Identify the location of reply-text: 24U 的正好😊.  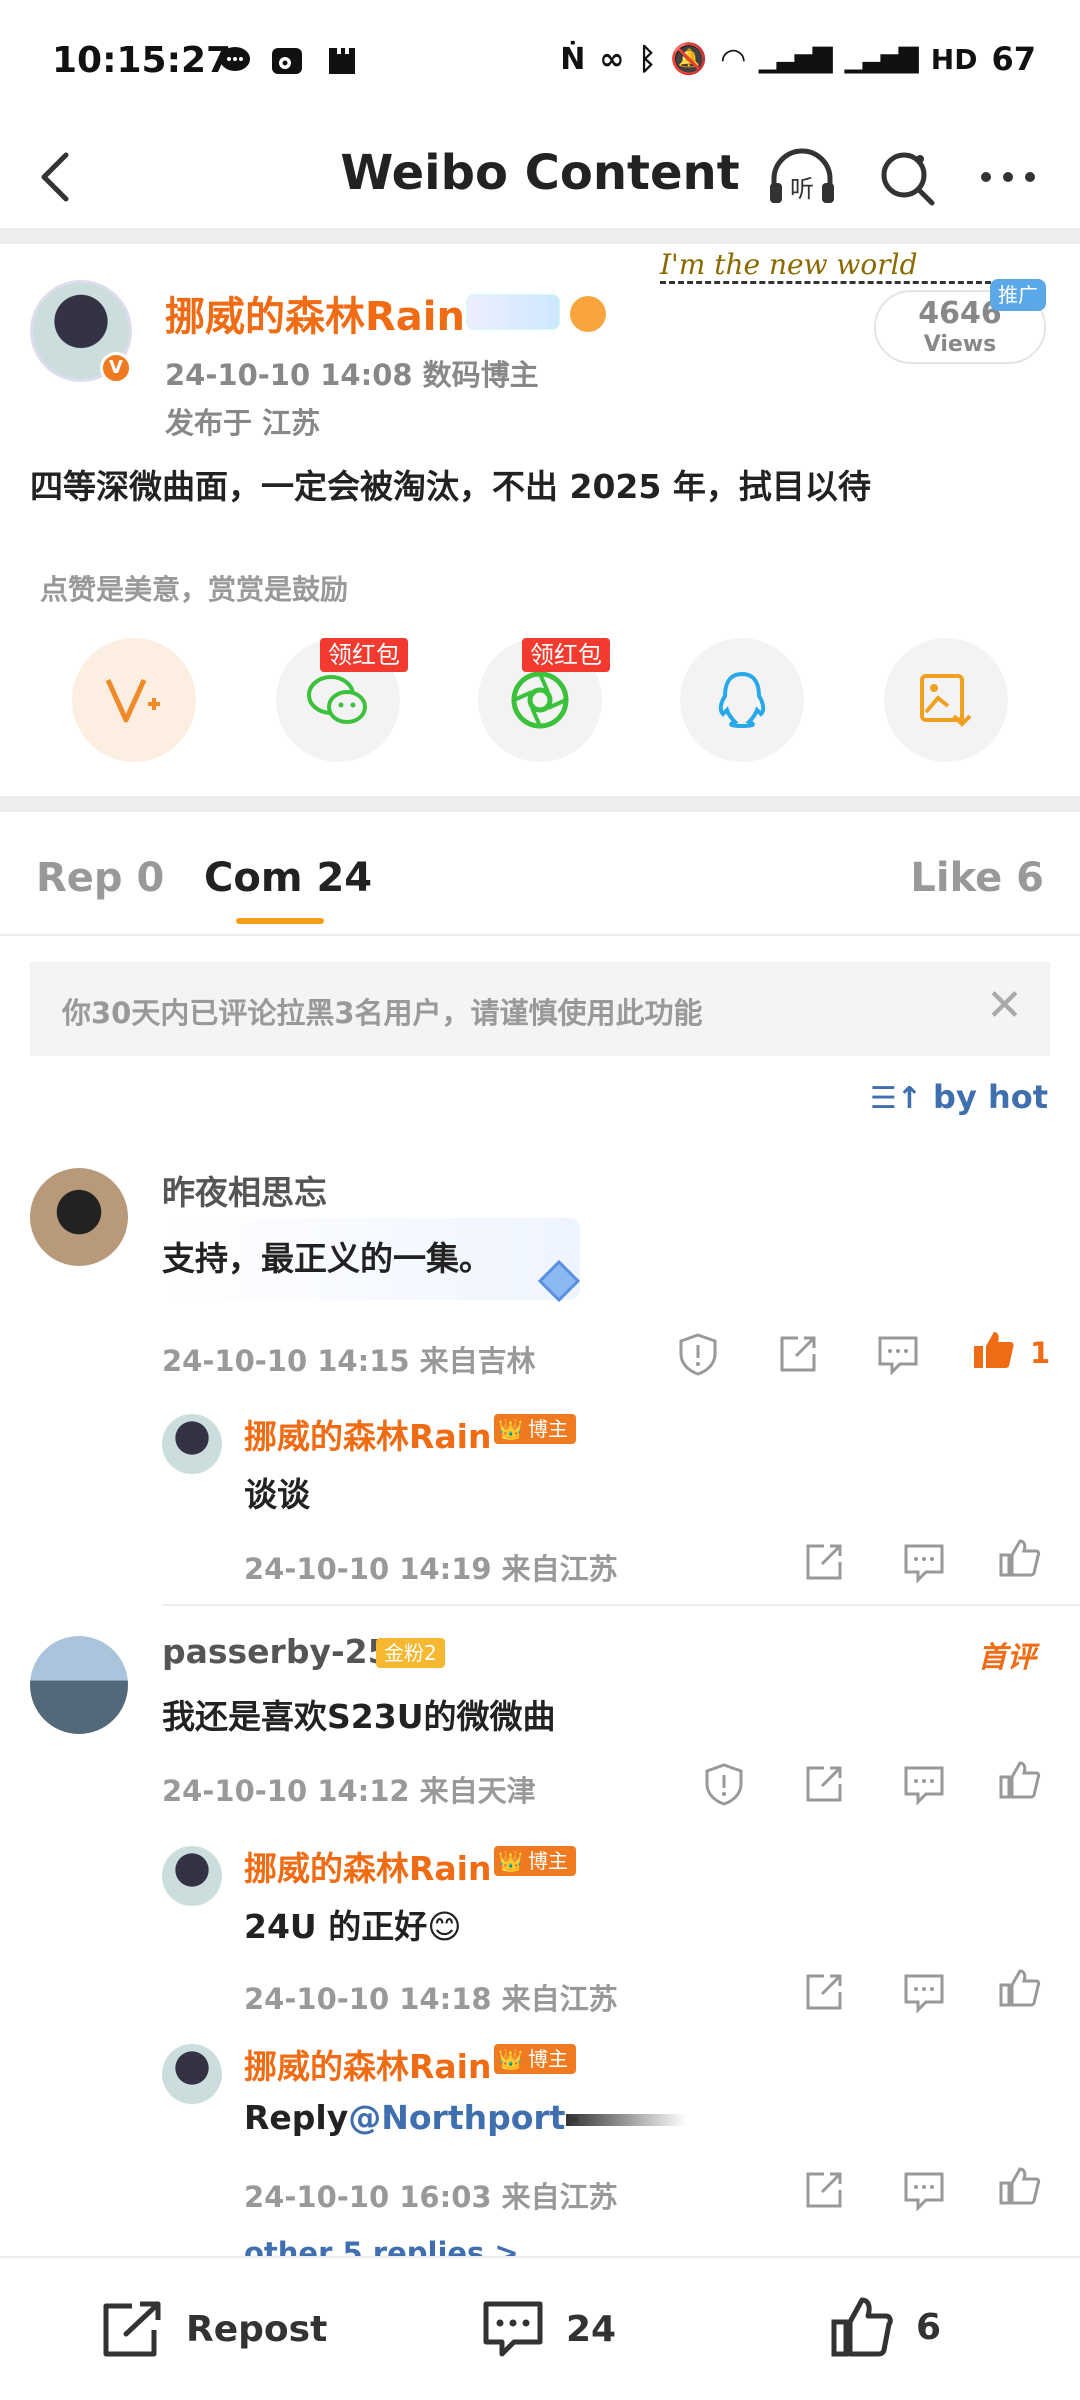
(353, 1926).